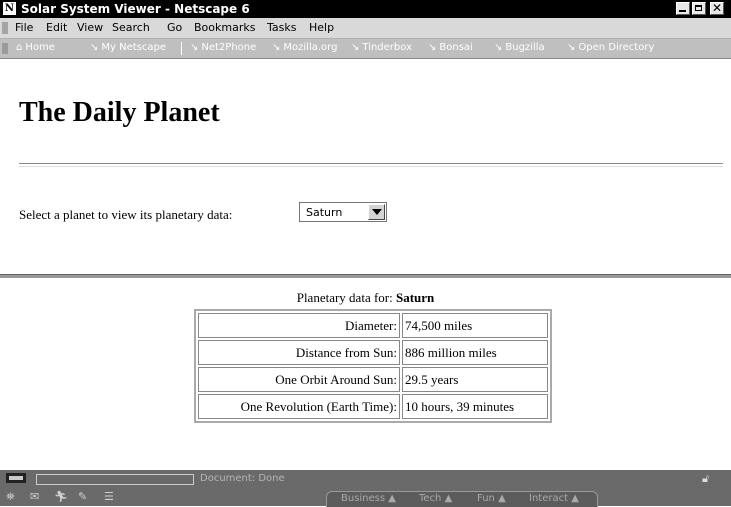 This screenshot has width=731, height=507. I want to click on row-label: Distance from Sun:, so click(299, 352).